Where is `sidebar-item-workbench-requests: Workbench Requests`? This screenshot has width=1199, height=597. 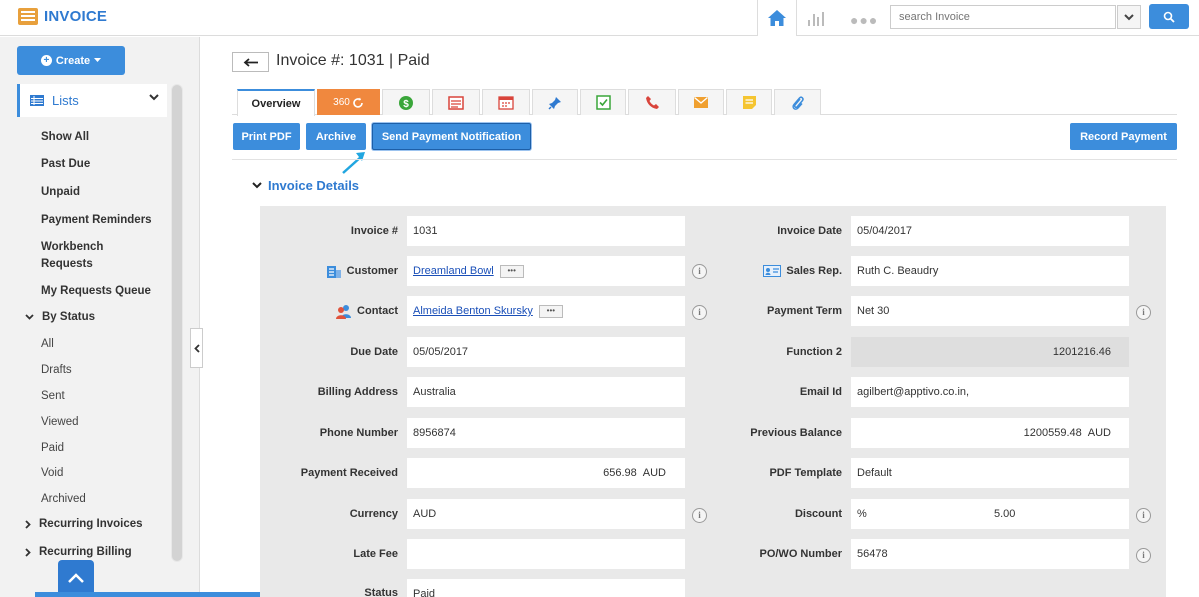
sidebar-item-workbench-requests: Workbench Requests is located at coordinates (91, 256).